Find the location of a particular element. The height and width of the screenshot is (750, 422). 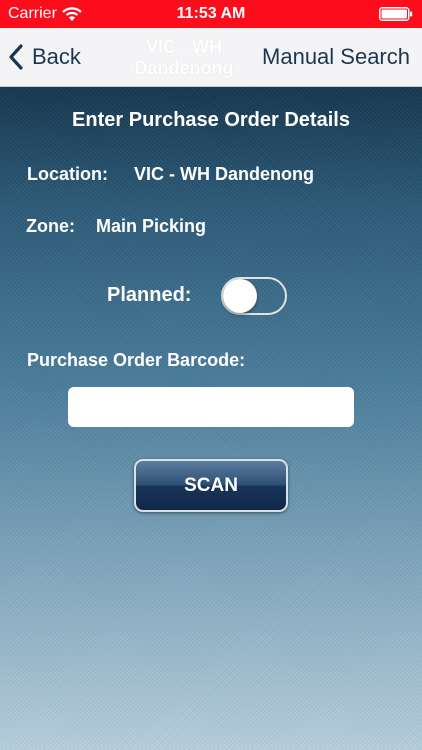

status-time: 11:53 AM is located at coordinates (211, 13).